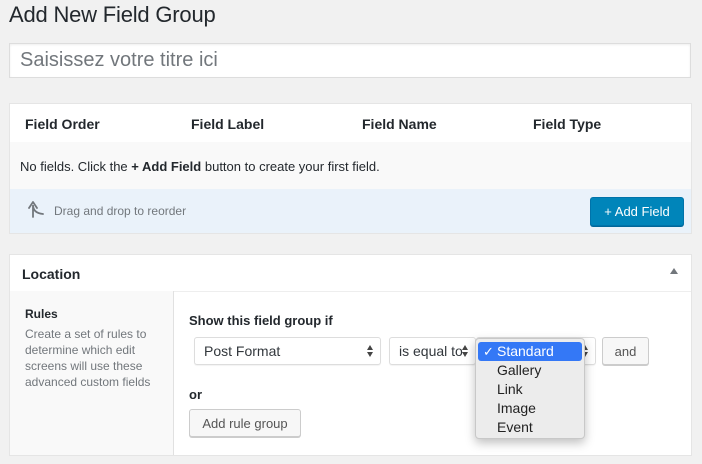  I want to click on dropdown-option-link: Link, so click(530, 389).